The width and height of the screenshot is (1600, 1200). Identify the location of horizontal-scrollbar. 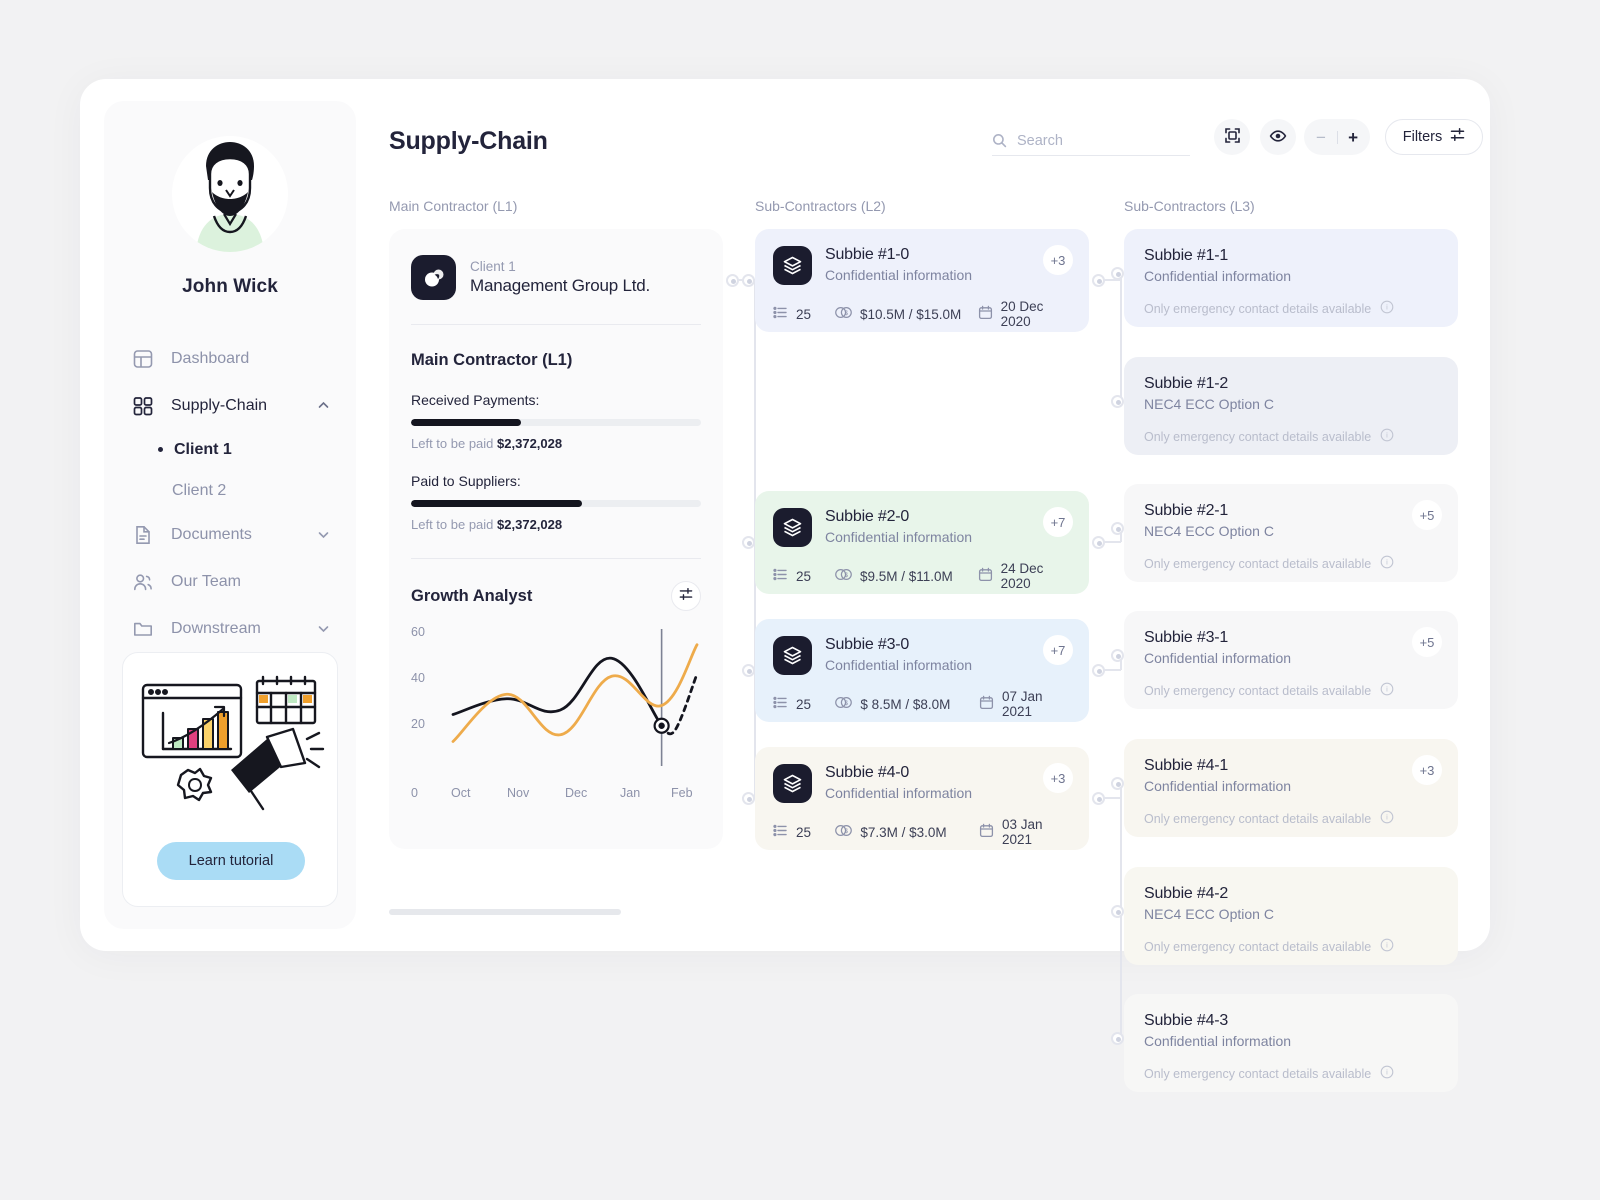
(739, 912).